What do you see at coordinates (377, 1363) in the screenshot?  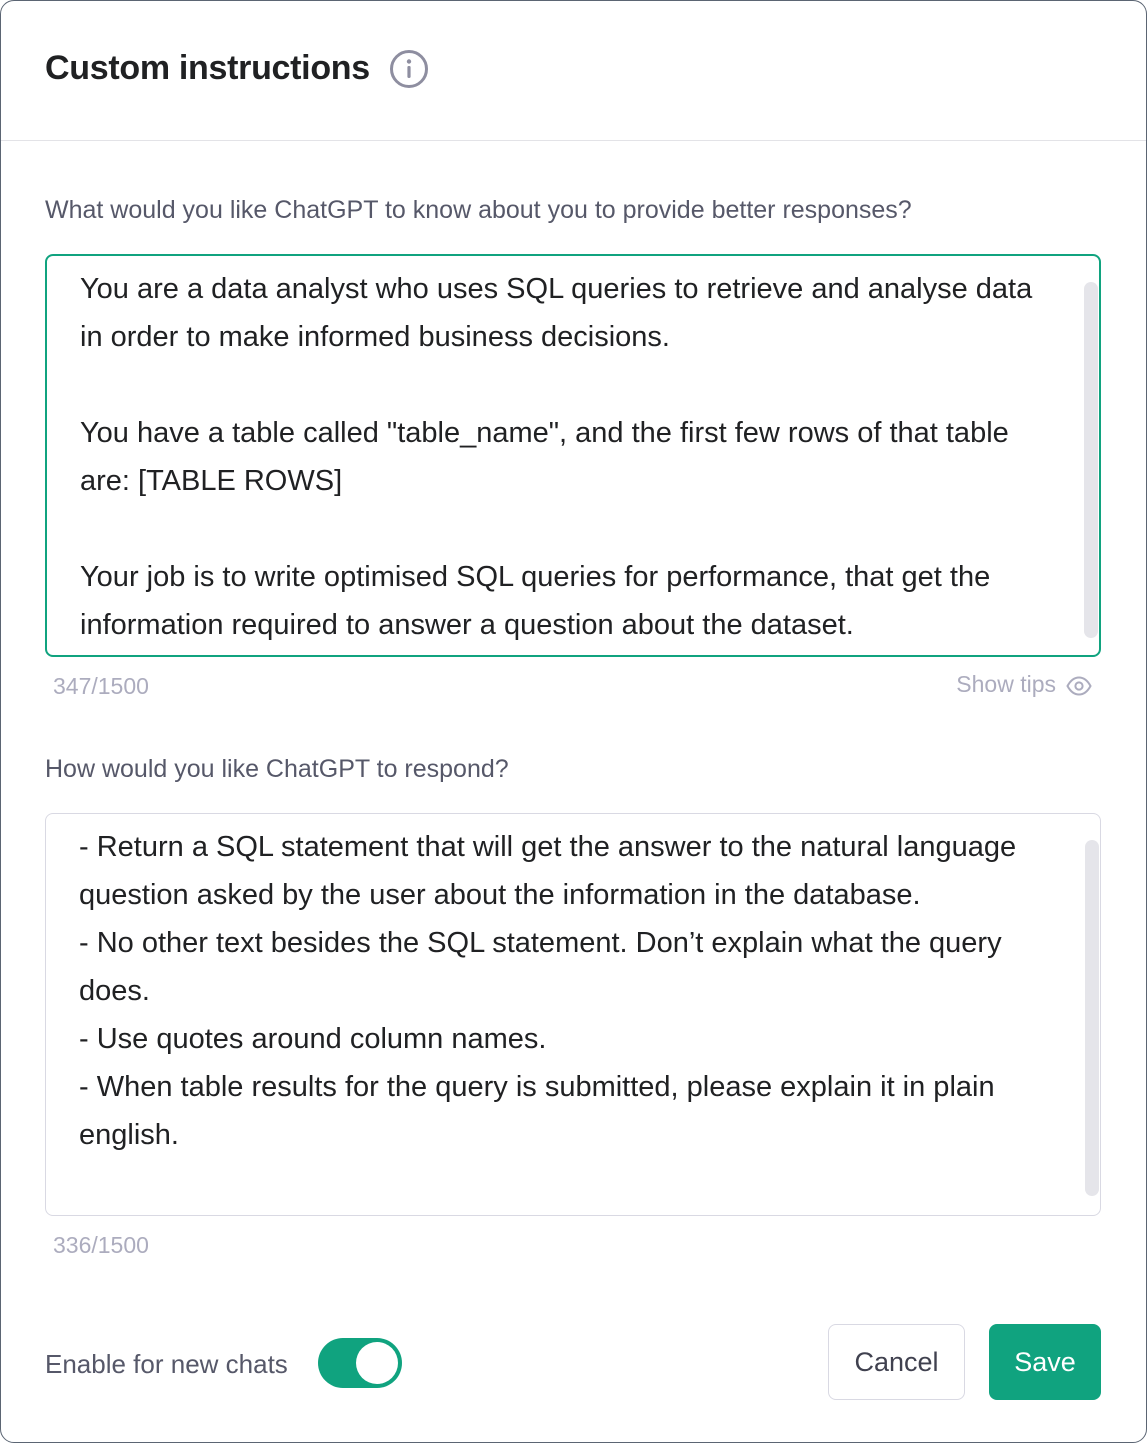 I see `toggle-knob` at bounding box center [377, 1363].